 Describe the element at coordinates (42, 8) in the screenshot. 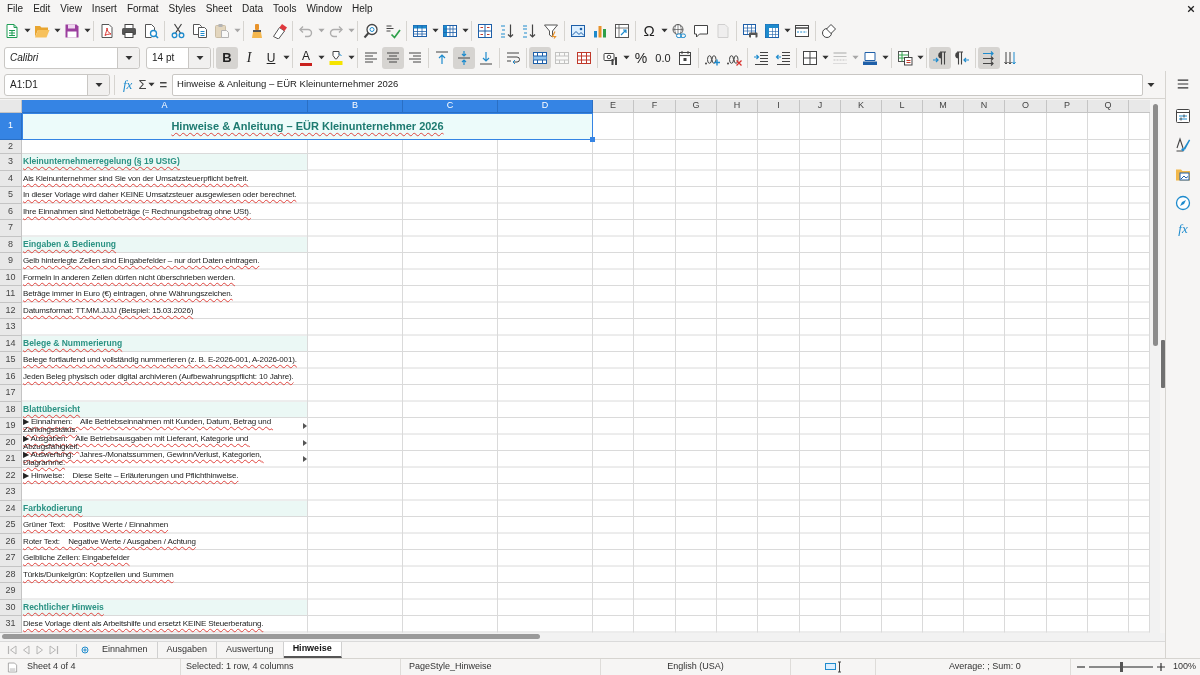

I see `menu-item: Edit` at that location.